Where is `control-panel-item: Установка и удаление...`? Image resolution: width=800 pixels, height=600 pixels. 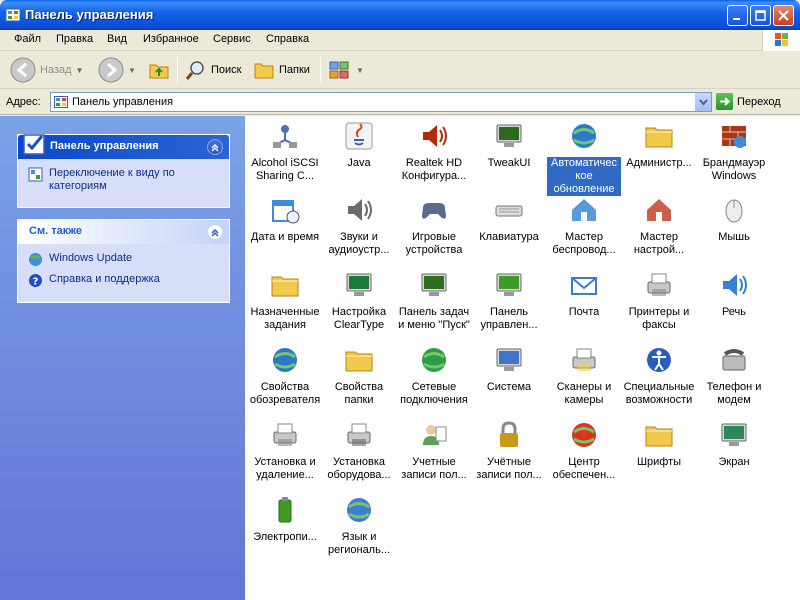 control-panel-item: Установка и удаление... is located at coordinates (285, 450).